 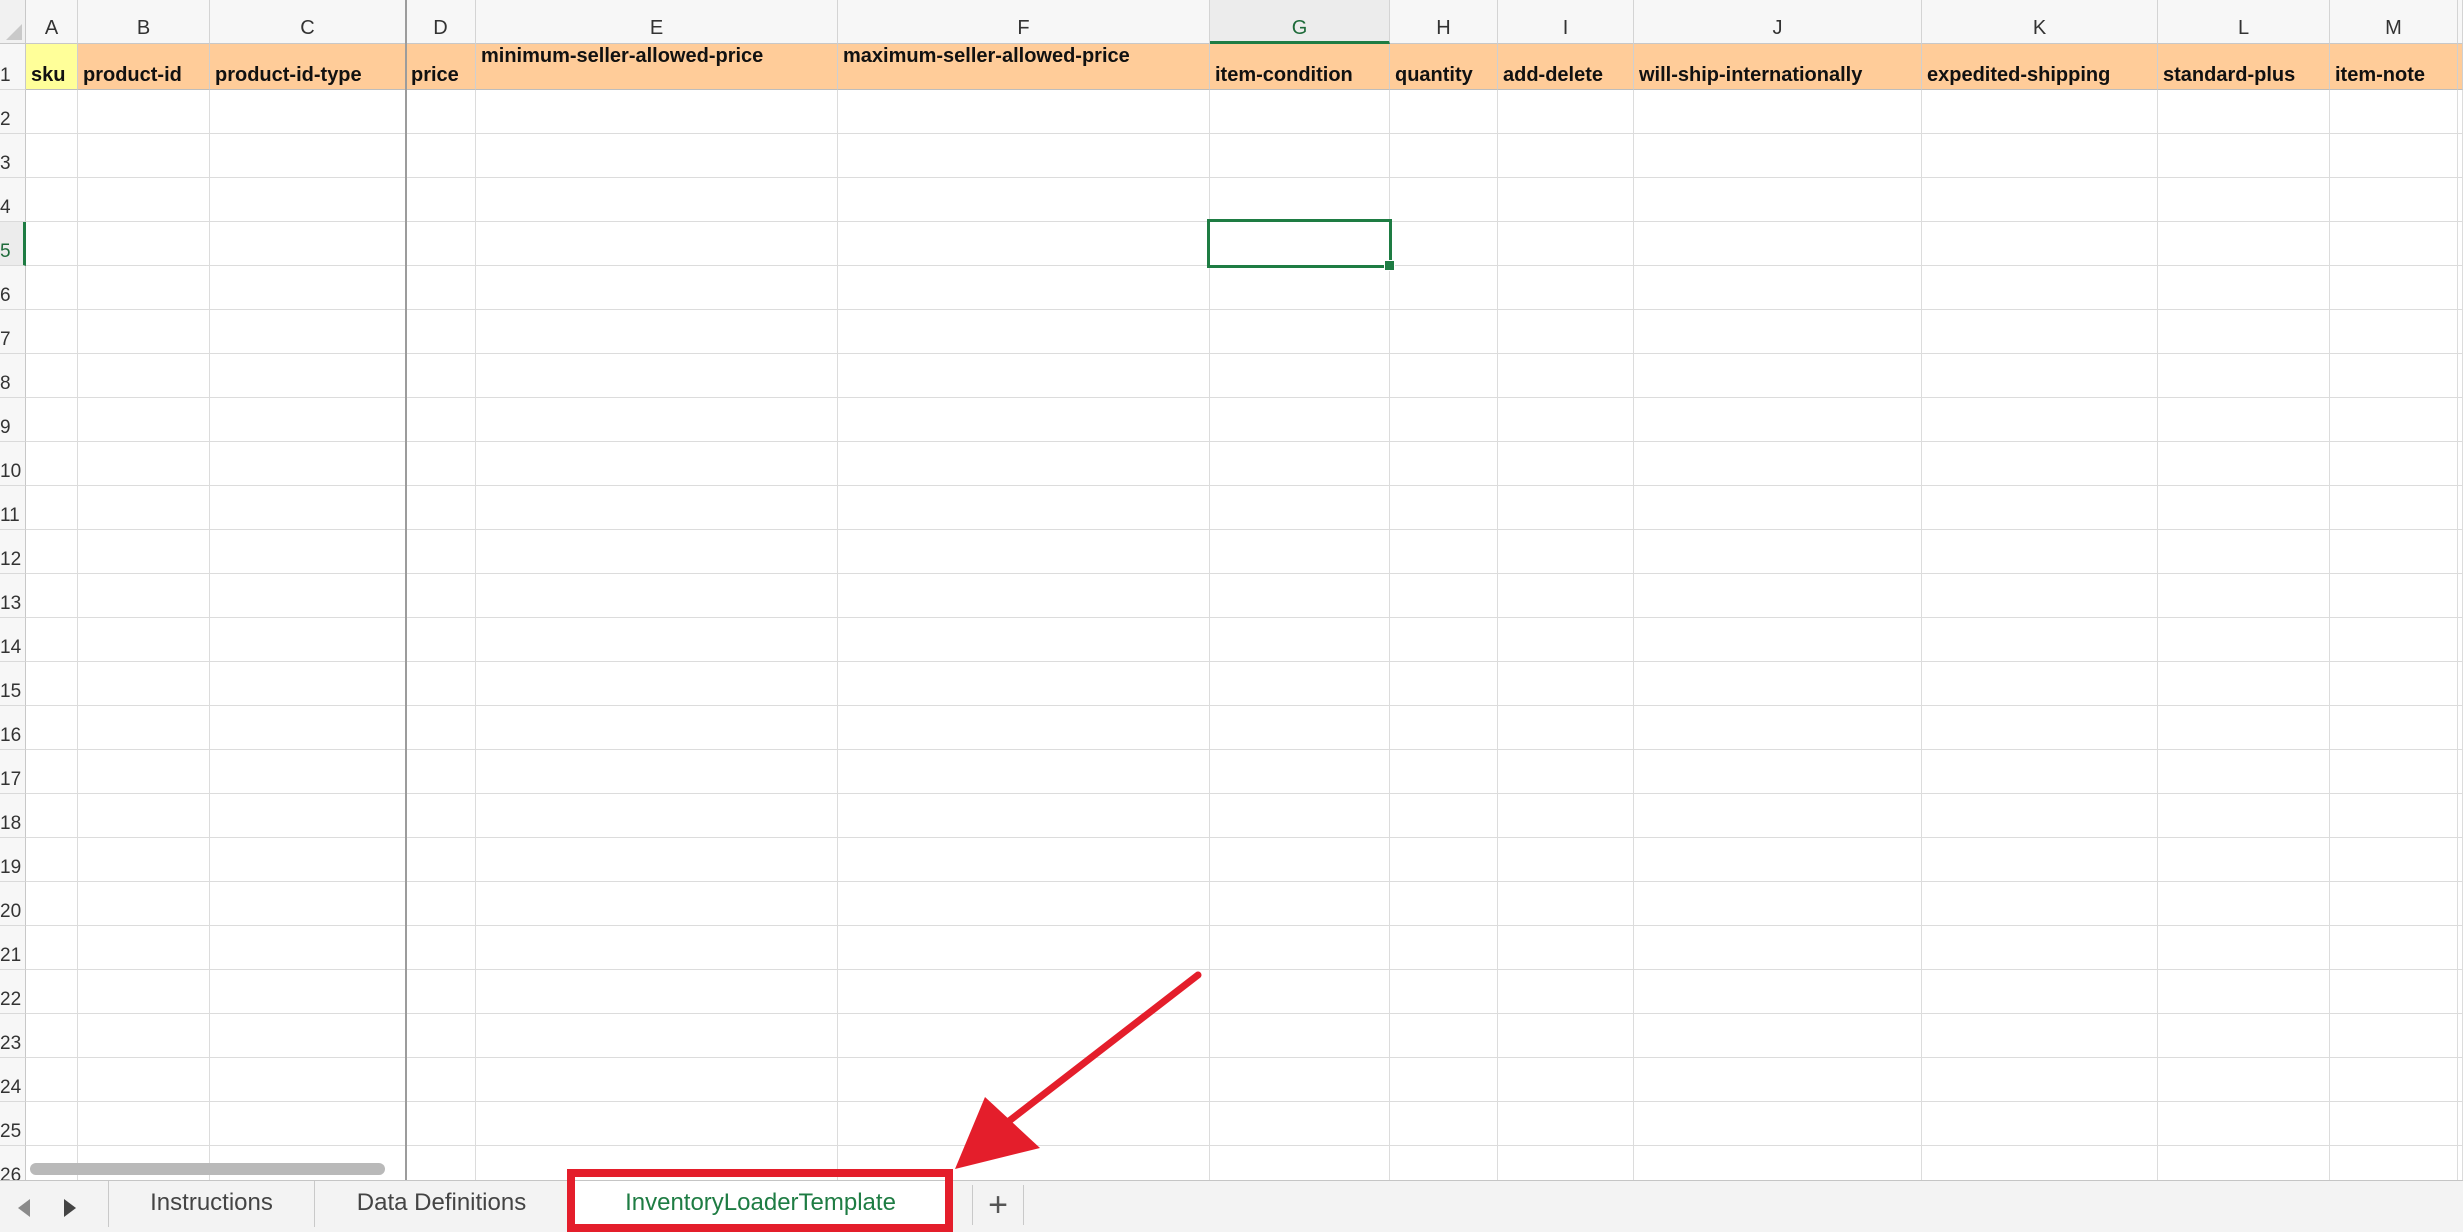 What do you see at coordinates (13, 244) in the screenshot?
I see `row-header: 5` at bounding box center [13, 244].